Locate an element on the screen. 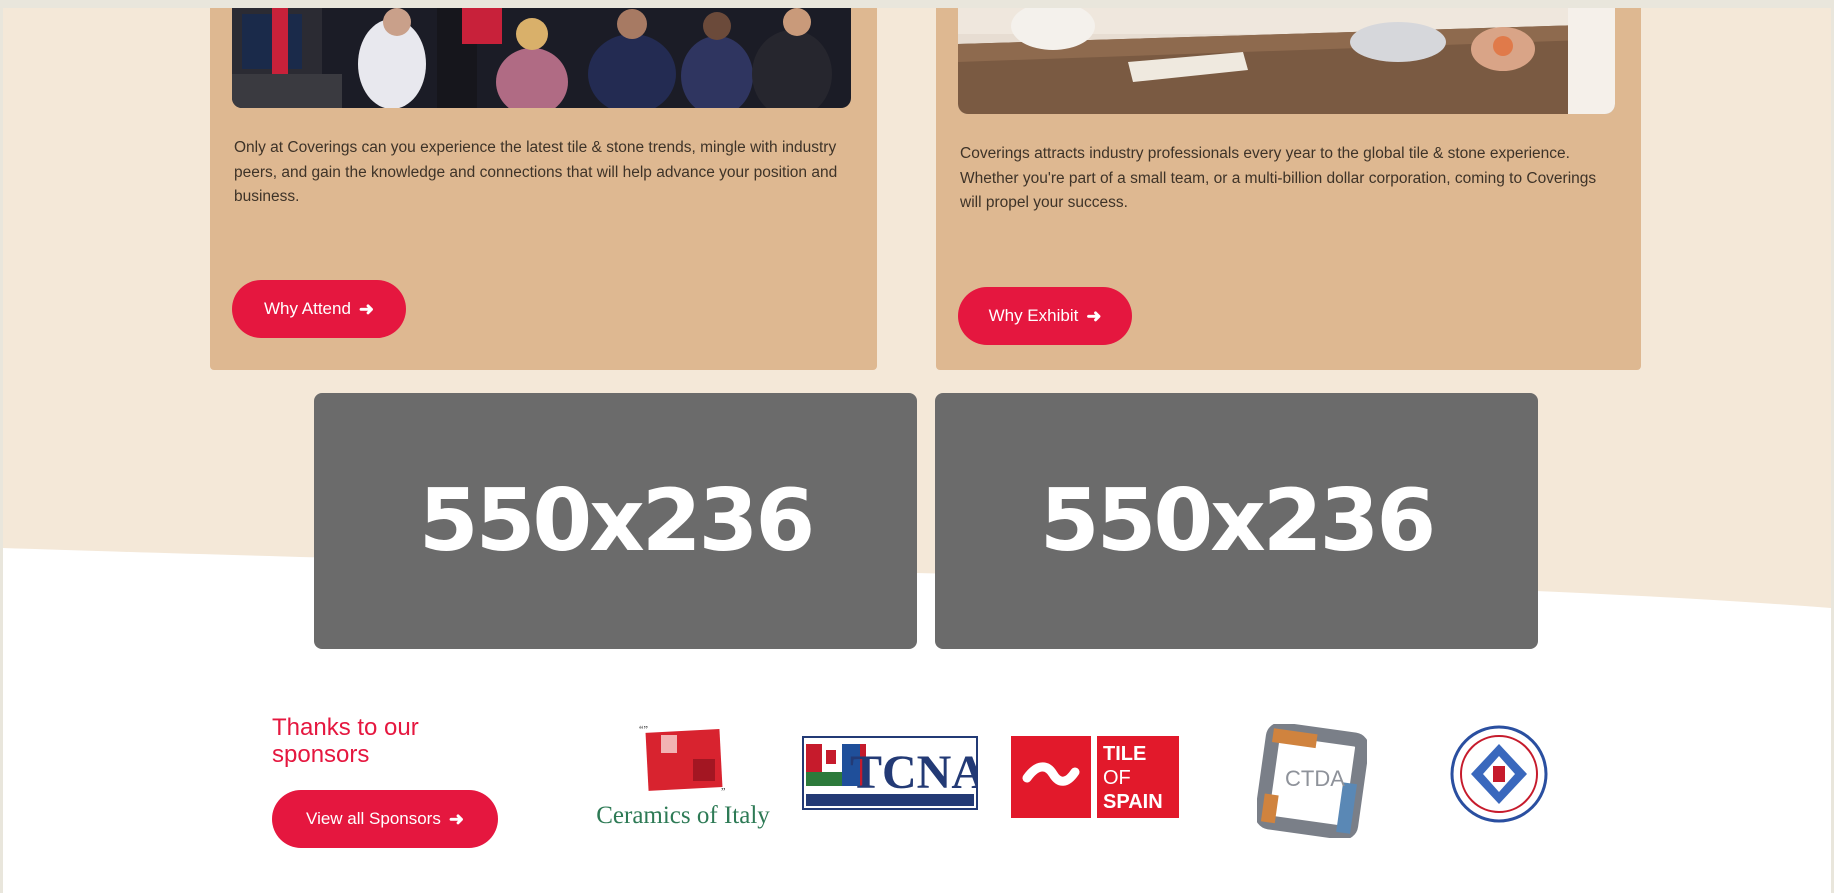  svg-text: OF is located at coordinates (1117, 778).